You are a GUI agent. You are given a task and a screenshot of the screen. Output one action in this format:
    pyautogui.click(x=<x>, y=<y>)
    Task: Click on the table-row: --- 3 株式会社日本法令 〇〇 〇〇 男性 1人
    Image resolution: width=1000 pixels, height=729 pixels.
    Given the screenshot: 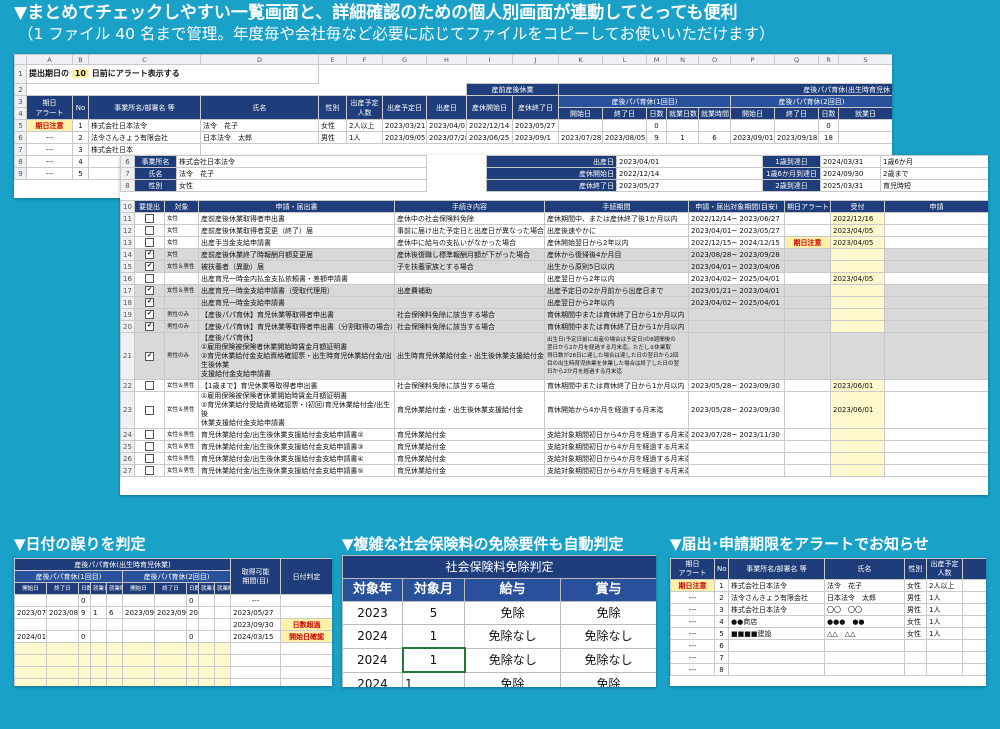 What is the action you would take?
    pyautogui.click(x=828, y=609)
    